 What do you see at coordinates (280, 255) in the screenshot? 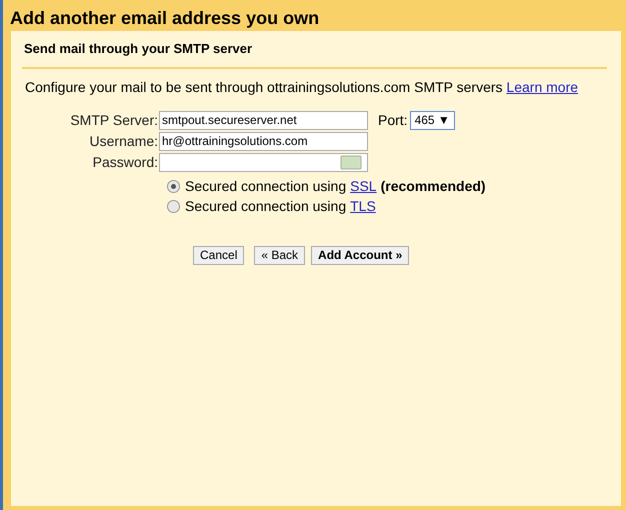
I see `dialog-button: « Back` at bounding box center [280, 255].